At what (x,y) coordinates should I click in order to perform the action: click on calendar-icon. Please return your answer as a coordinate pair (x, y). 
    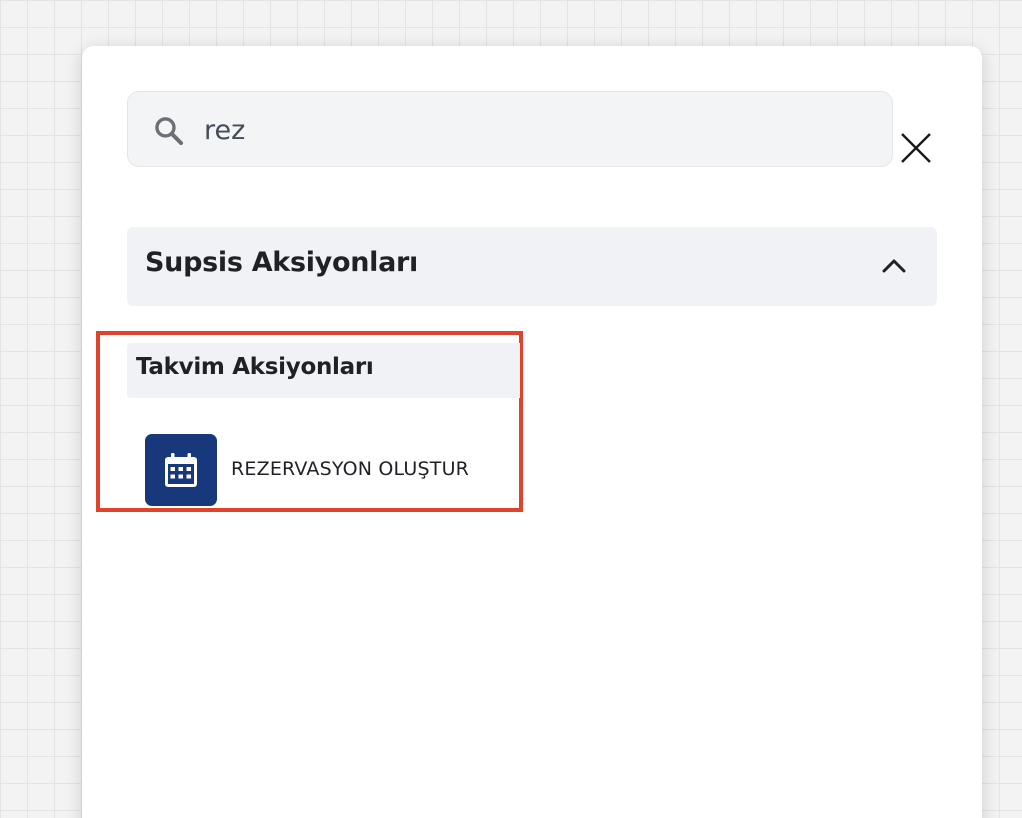
    Looking at the image, I should click on (181, 470).